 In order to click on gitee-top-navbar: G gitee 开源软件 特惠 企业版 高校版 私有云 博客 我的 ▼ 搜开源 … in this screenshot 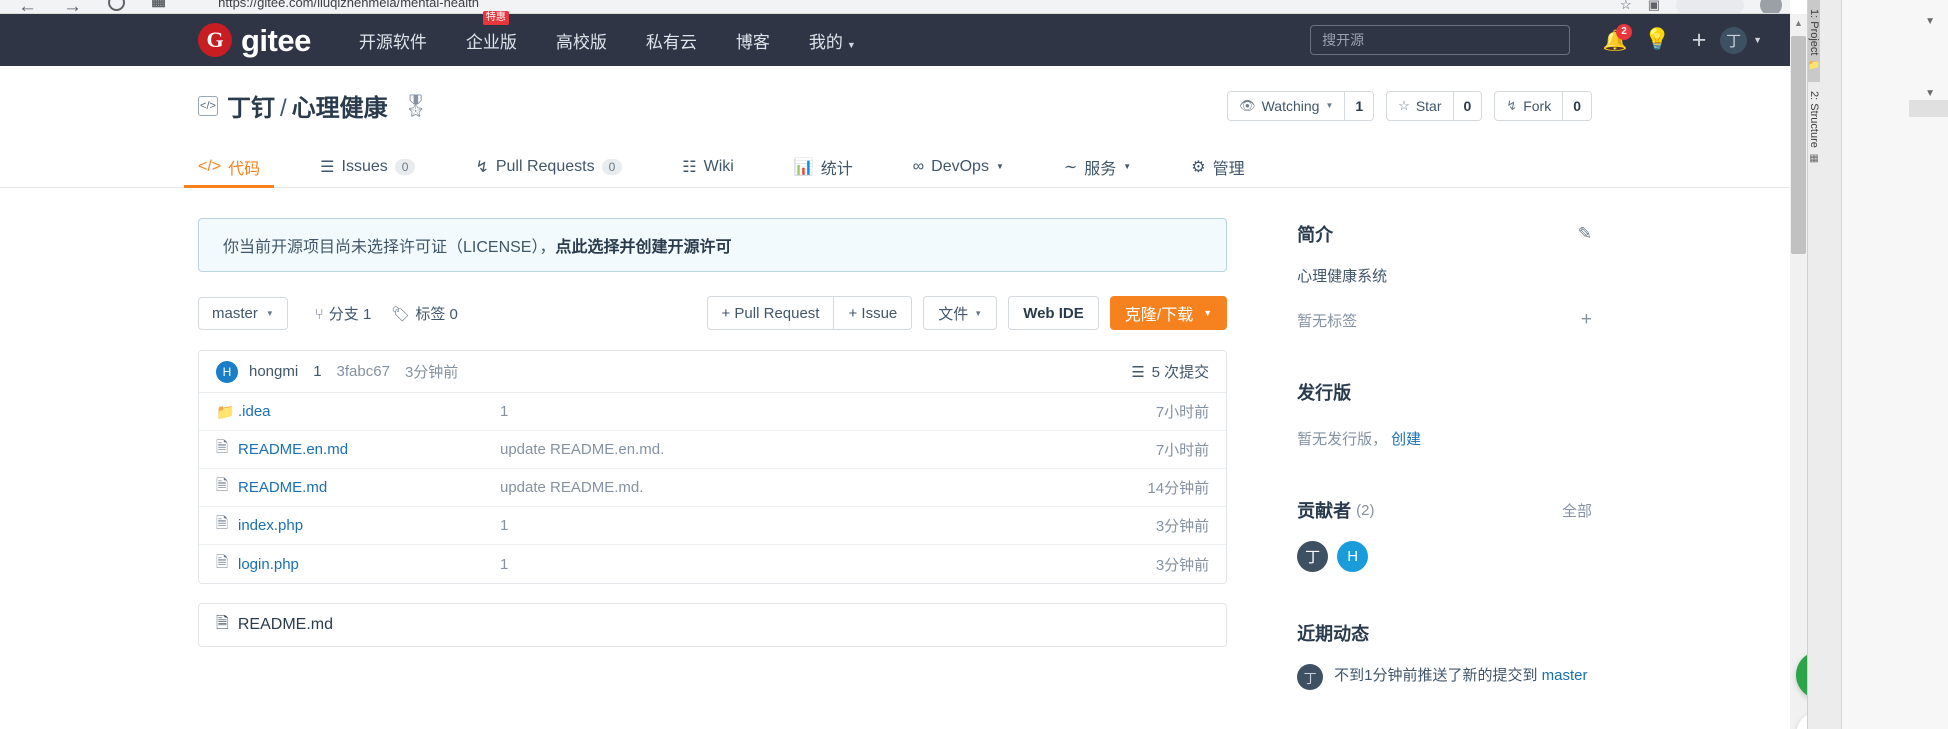, I will do `click(895, 38)`.